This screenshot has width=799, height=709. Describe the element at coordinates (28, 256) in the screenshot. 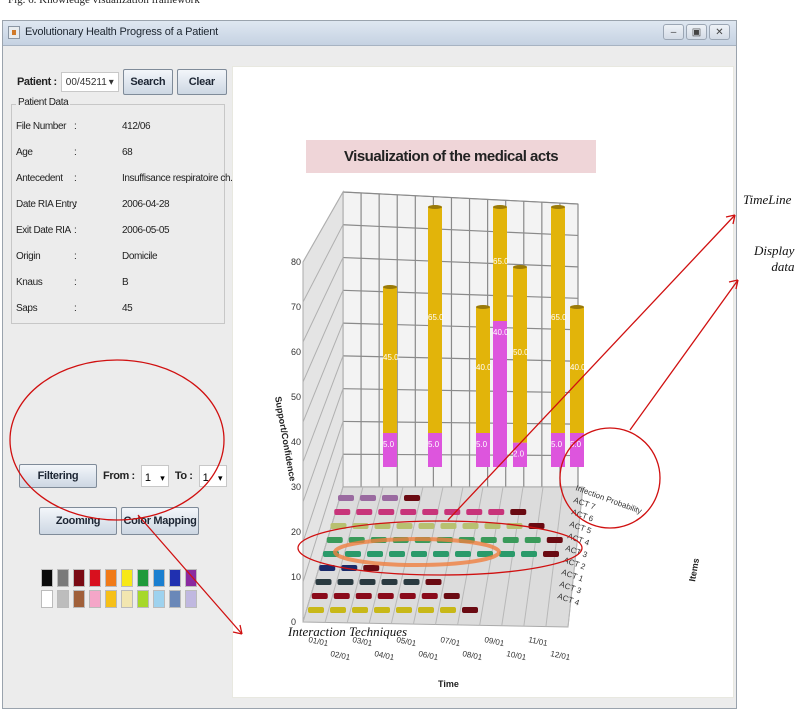

I see `field-label: Origin` at that location.